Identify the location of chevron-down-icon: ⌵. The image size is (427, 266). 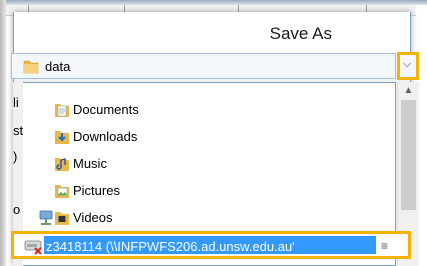
(407, 64).